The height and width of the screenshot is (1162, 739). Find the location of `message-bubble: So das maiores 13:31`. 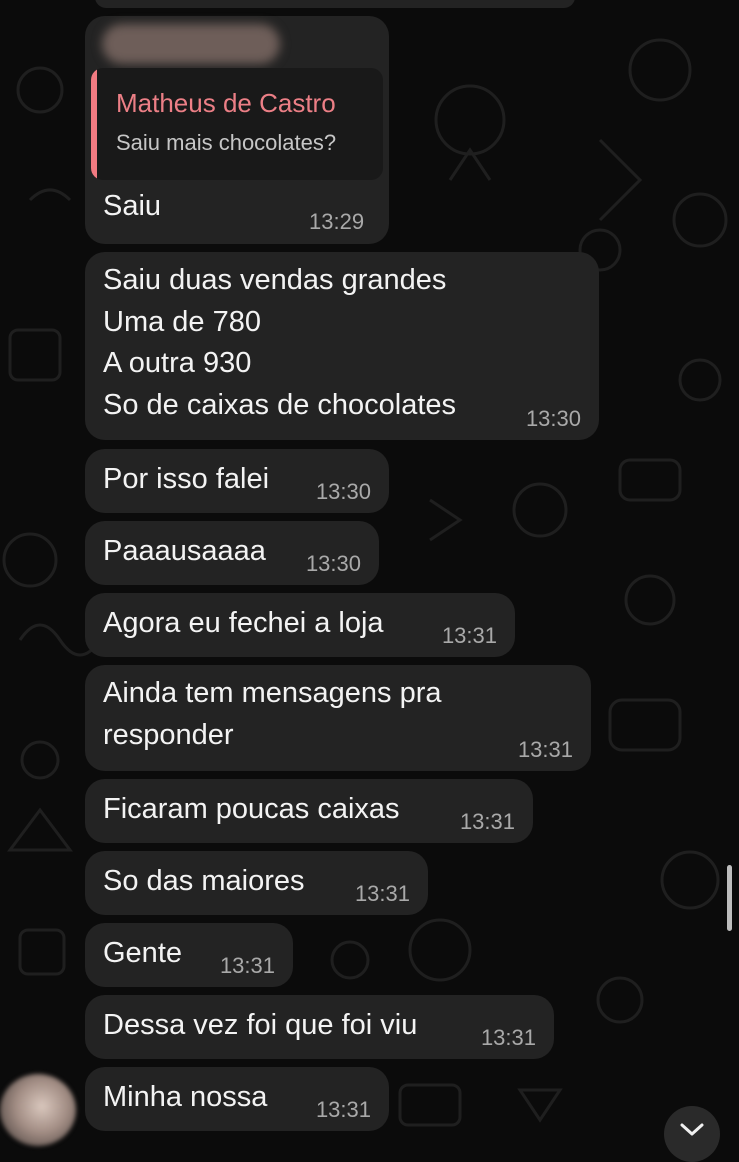

message-bubble: So das maiores 13:31 is located at coordinates (256, 883).